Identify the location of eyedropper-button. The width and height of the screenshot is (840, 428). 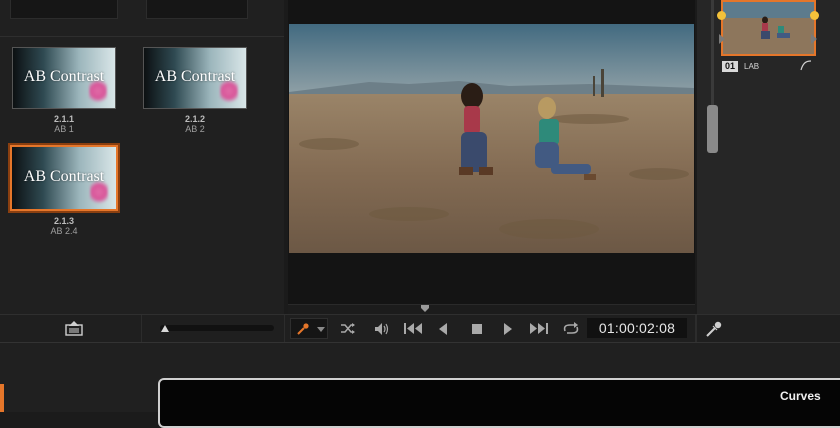
(309, 328).